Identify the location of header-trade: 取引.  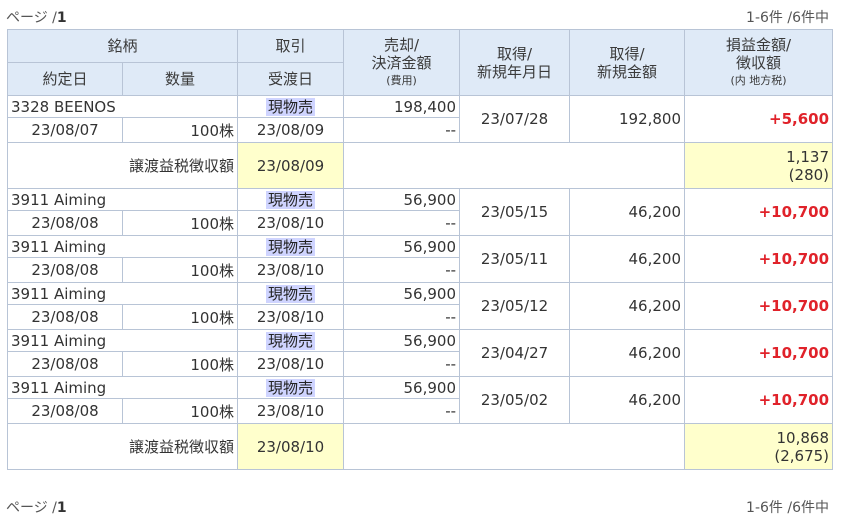
(291, 46).